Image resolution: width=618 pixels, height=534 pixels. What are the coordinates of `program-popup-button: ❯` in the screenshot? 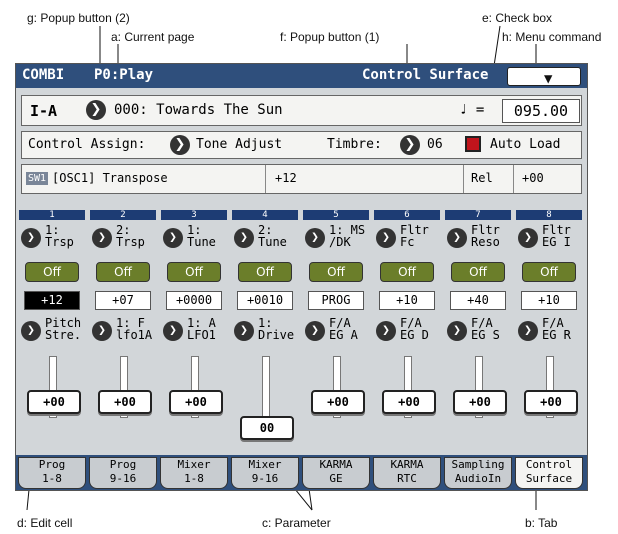 It's located at (96, 110).